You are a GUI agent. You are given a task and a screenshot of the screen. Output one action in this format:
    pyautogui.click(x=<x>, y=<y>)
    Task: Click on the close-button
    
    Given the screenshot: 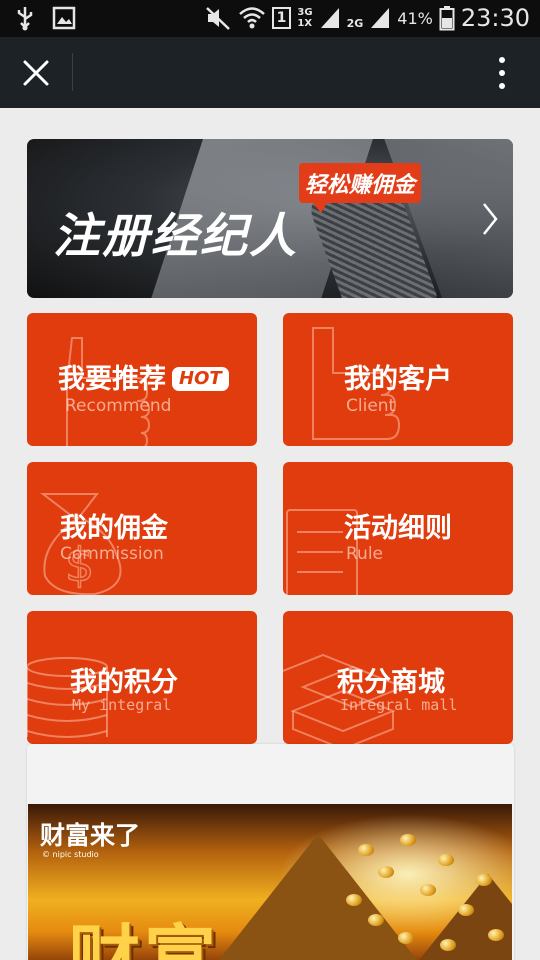 What is the action you would take?
    pyautogui.click(x=36, y=73)
    